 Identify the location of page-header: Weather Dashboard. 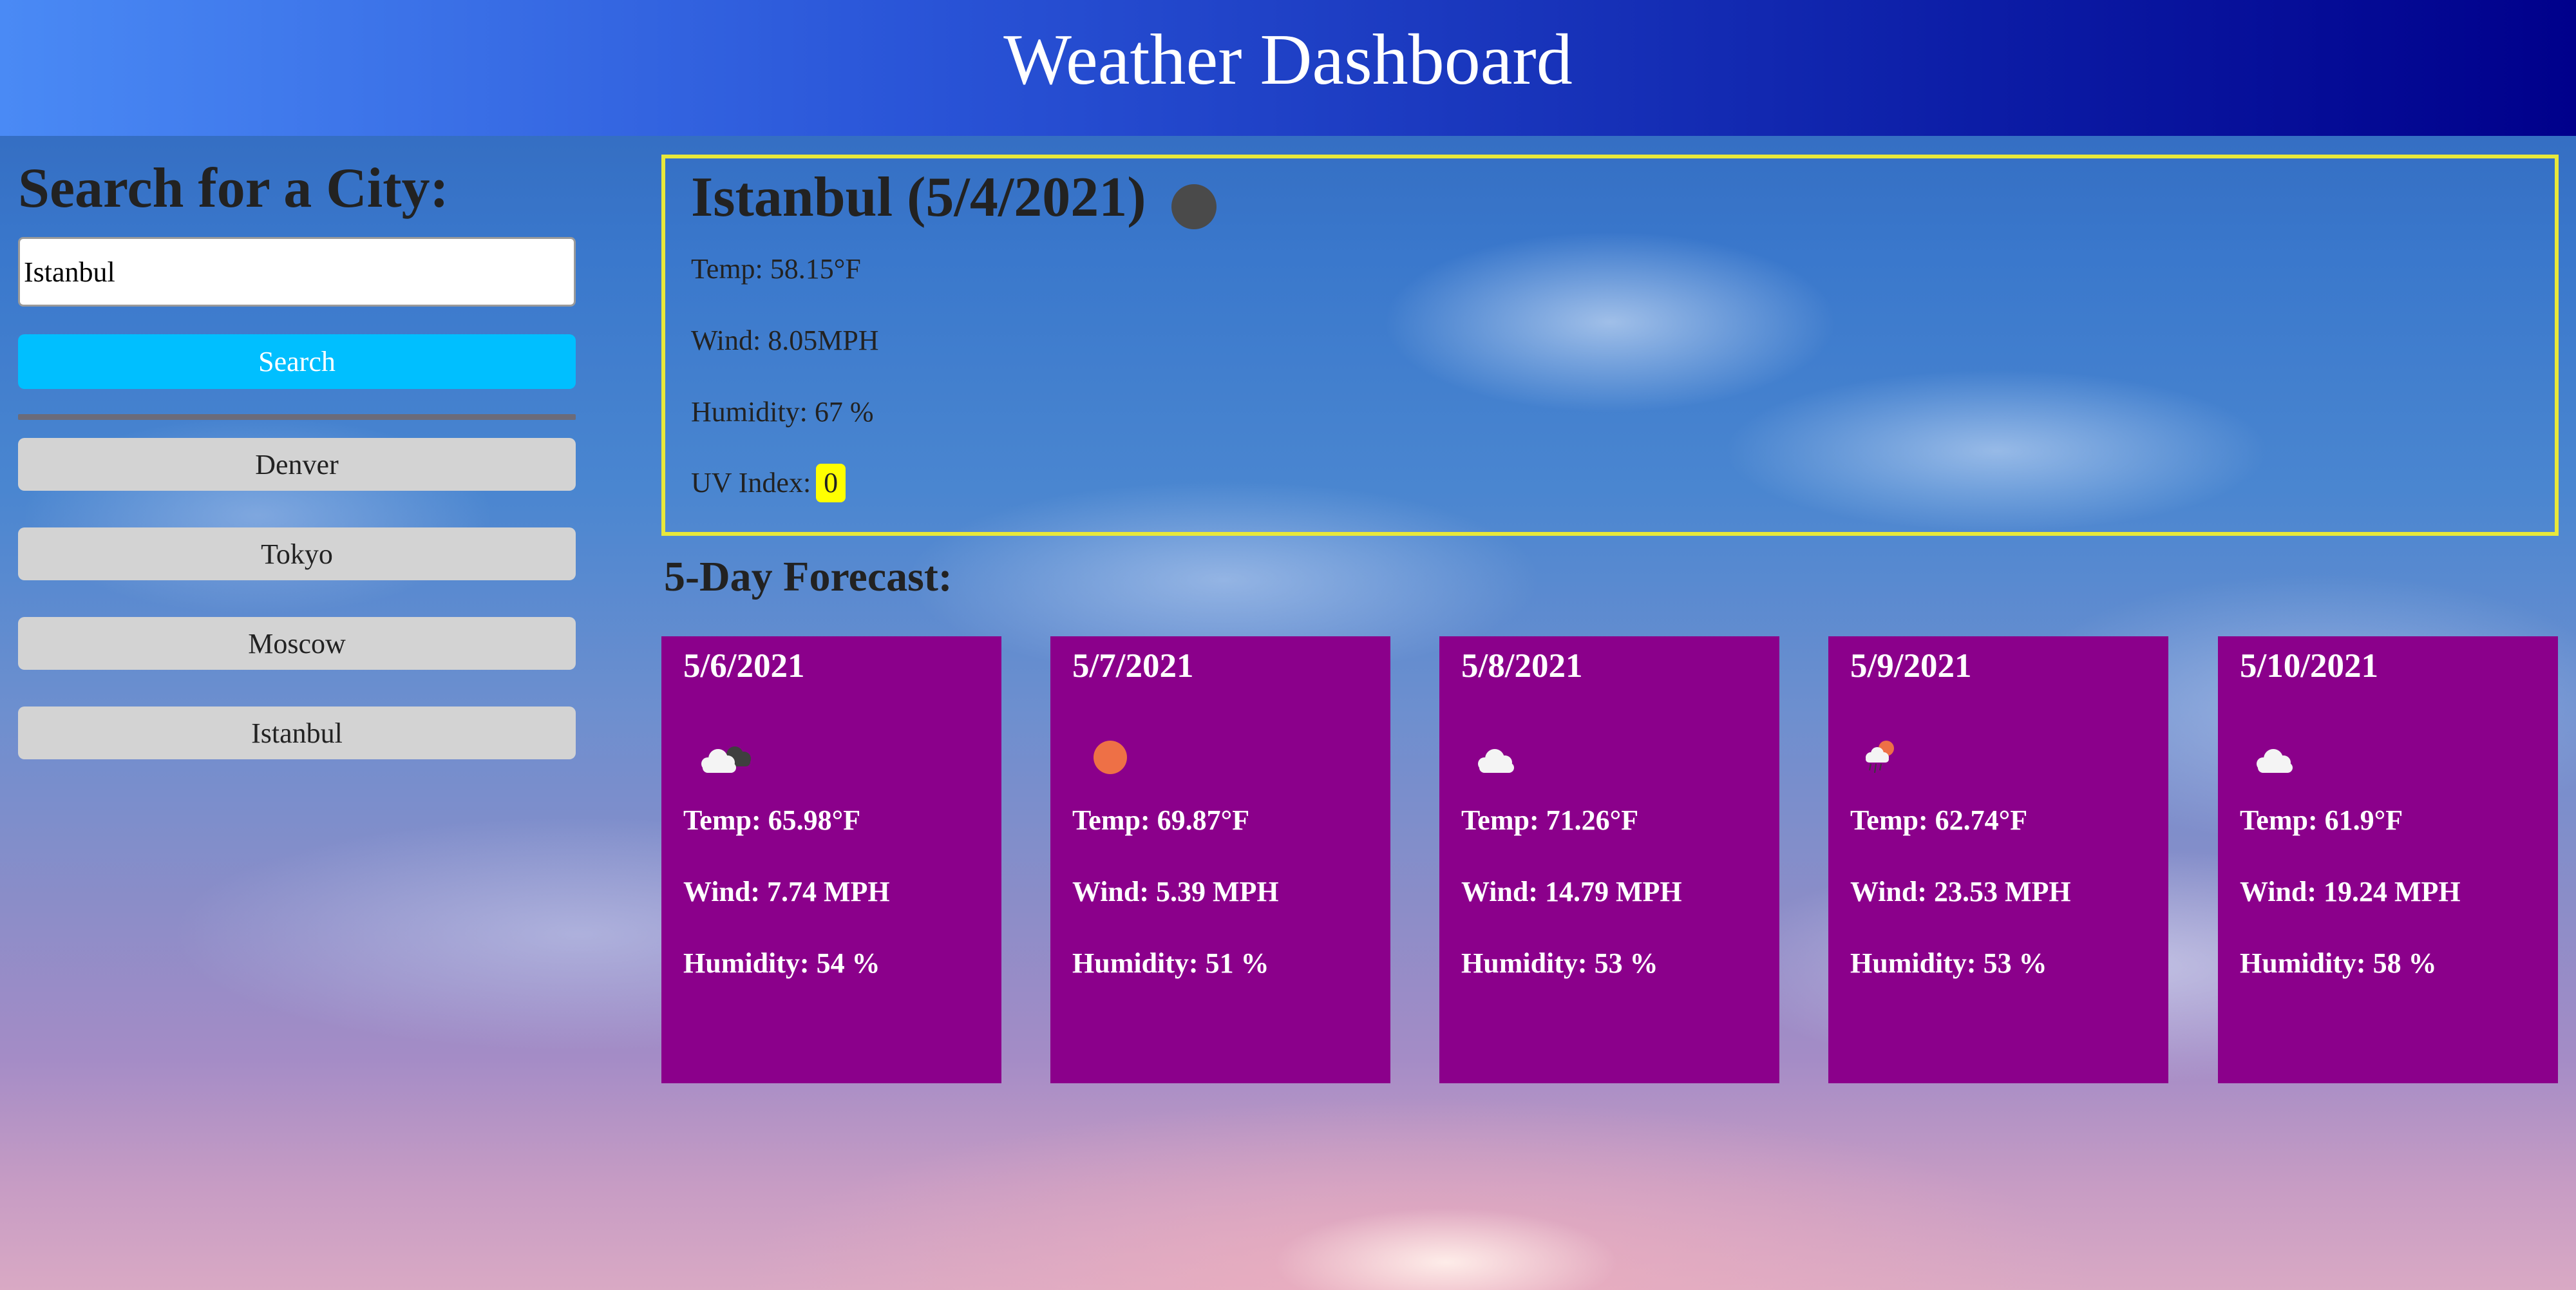
(1288, 68).